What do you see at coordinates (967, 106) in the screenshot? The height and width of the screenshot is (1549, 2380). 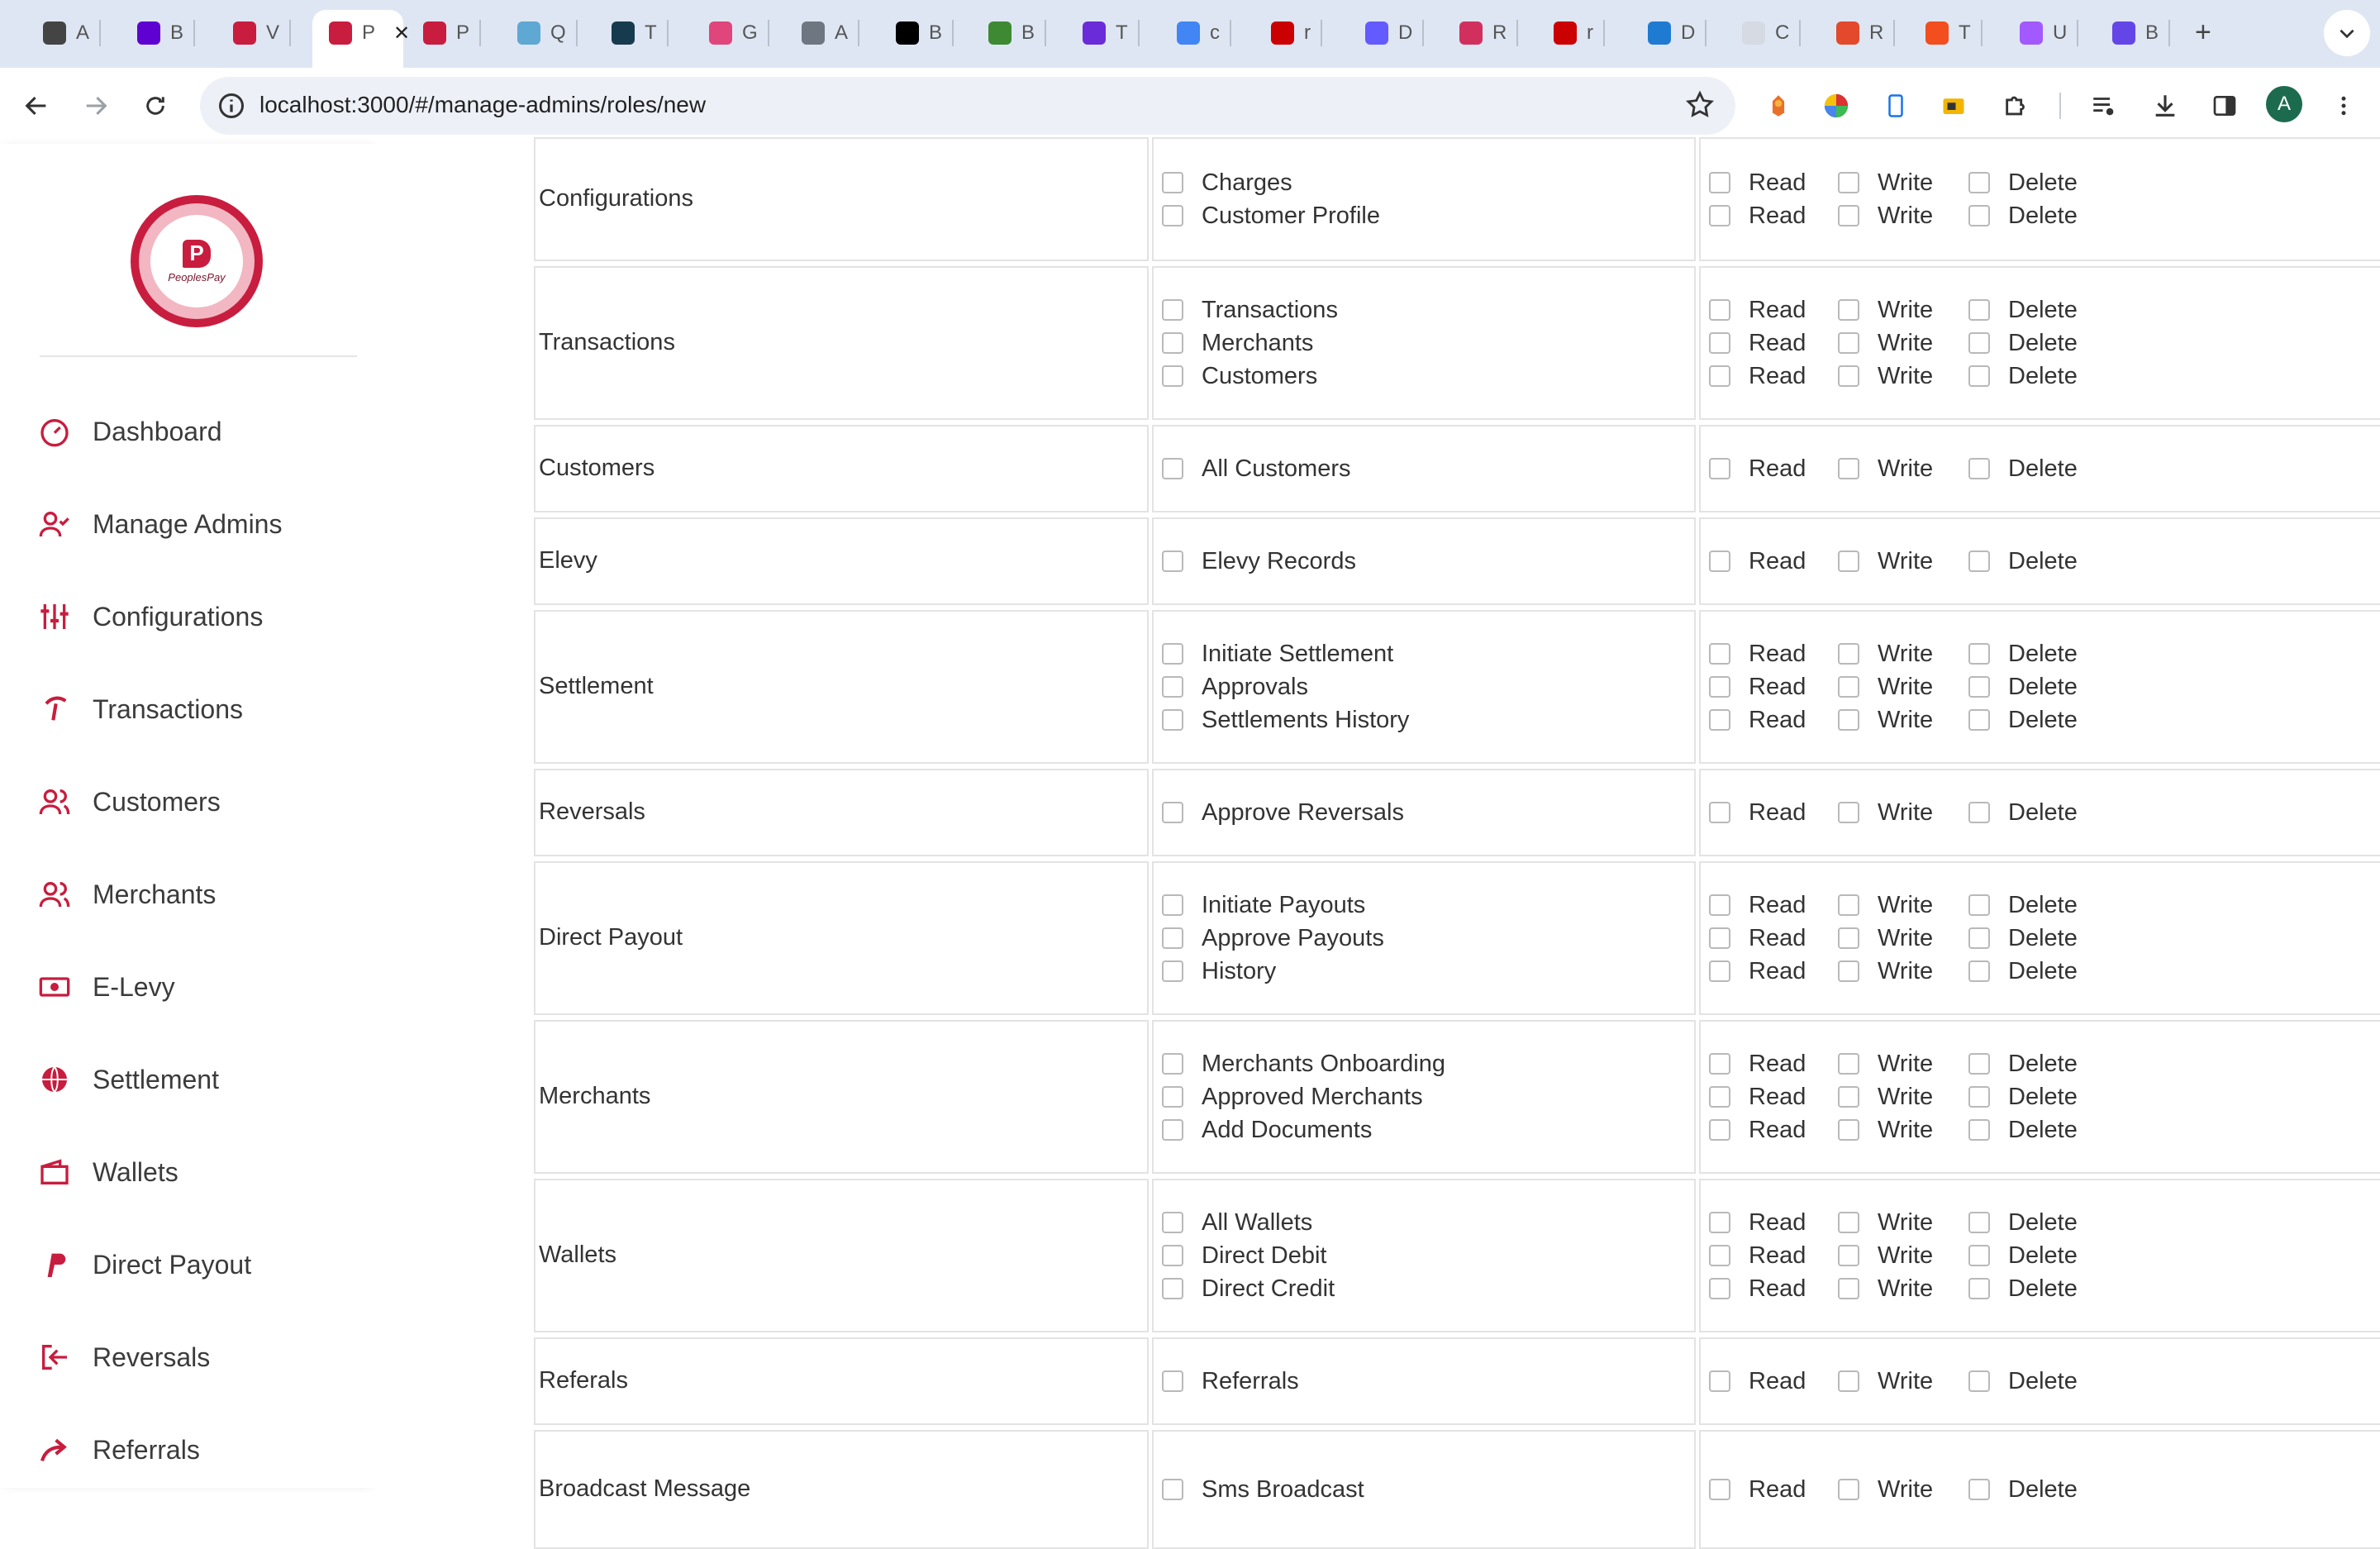 I see `address-bar: localhost:3000/#/manage-admins/roles/new` at bounding box center [967, 106].